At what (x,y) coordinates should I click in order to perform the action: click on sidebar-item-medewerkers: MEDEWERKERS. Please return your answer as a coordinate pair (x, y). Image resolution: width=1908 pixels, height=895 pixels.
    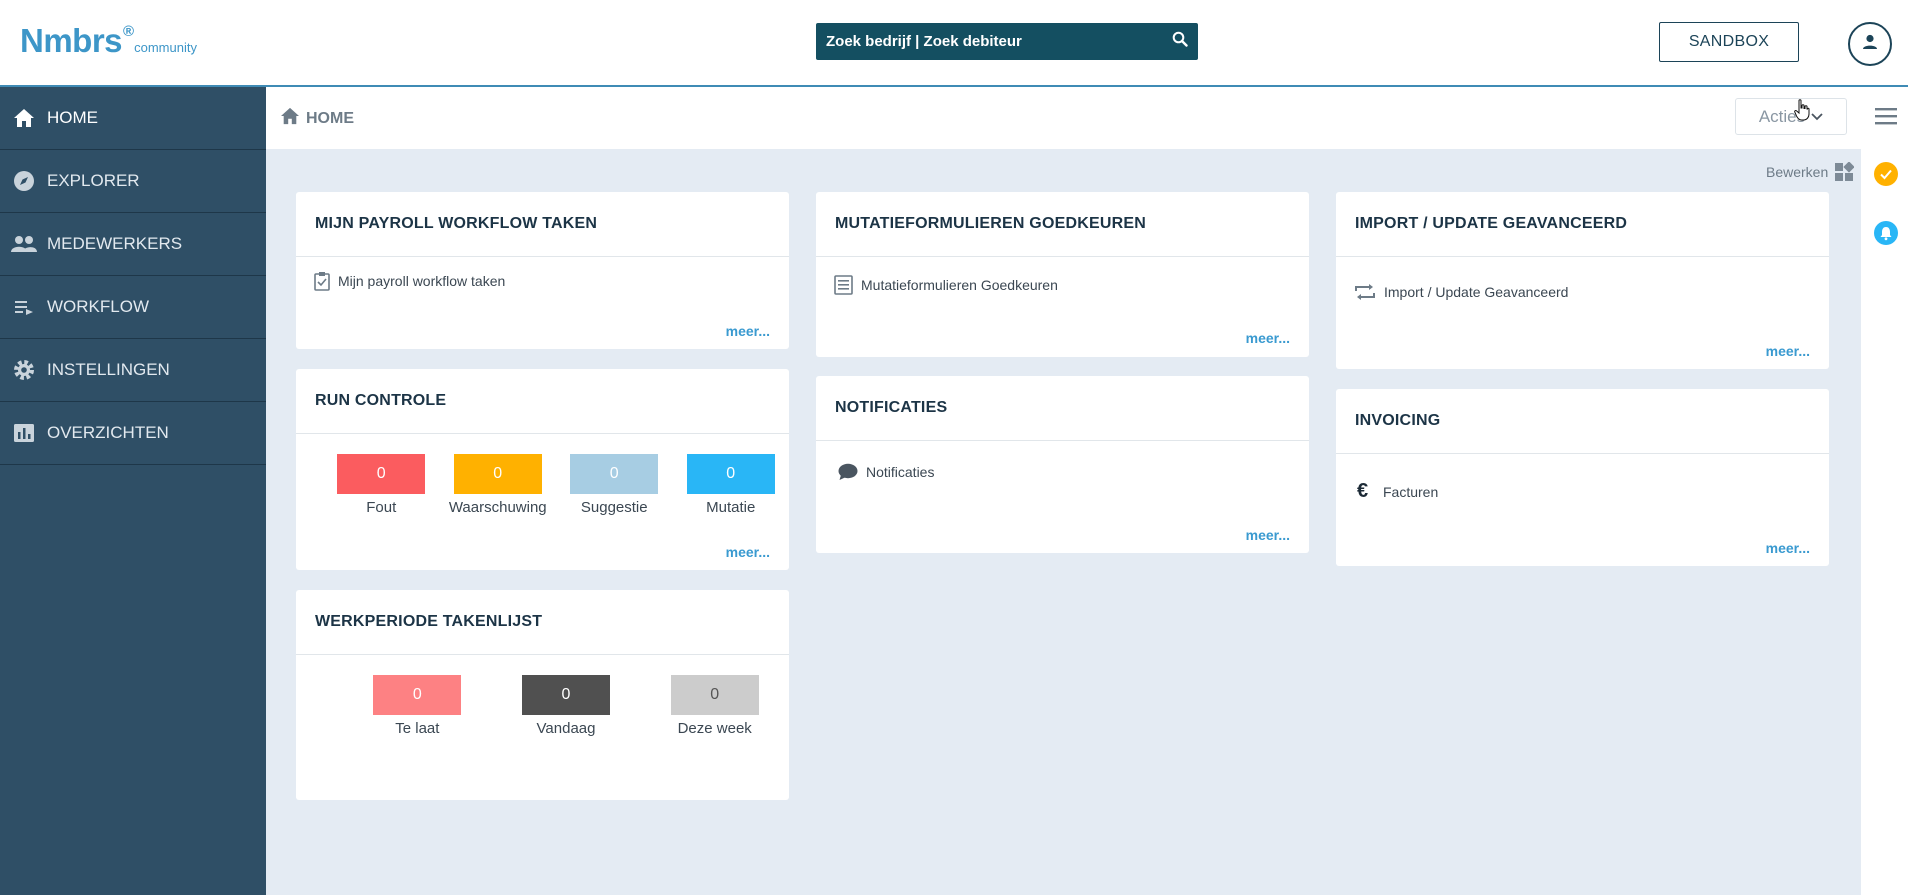
    Looking at the image, I should click on (133, 244).